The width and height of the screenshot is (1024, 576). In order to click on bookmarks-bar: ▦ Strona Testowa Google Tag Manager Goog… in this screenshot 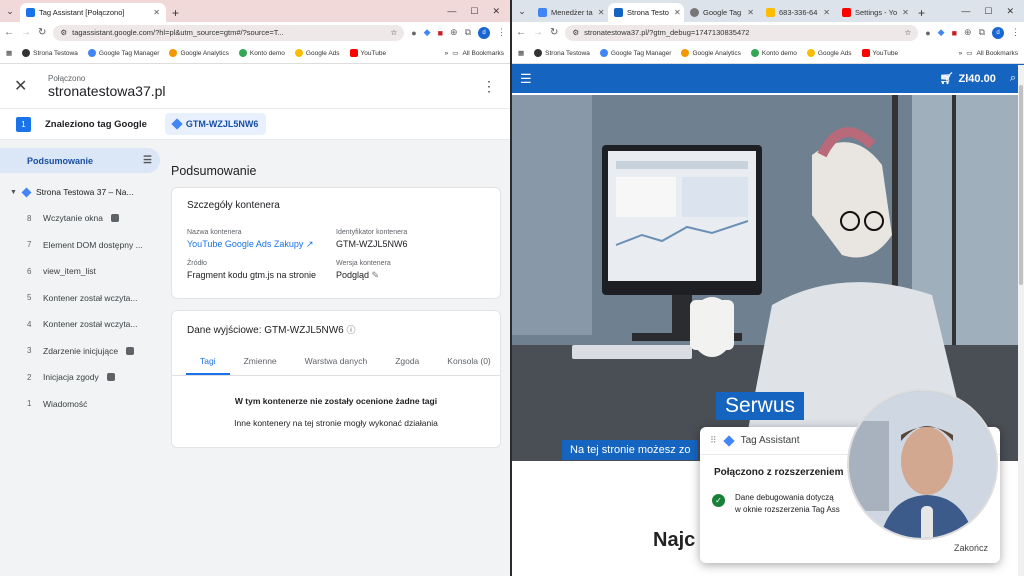, I will do `click(255, 53)`.